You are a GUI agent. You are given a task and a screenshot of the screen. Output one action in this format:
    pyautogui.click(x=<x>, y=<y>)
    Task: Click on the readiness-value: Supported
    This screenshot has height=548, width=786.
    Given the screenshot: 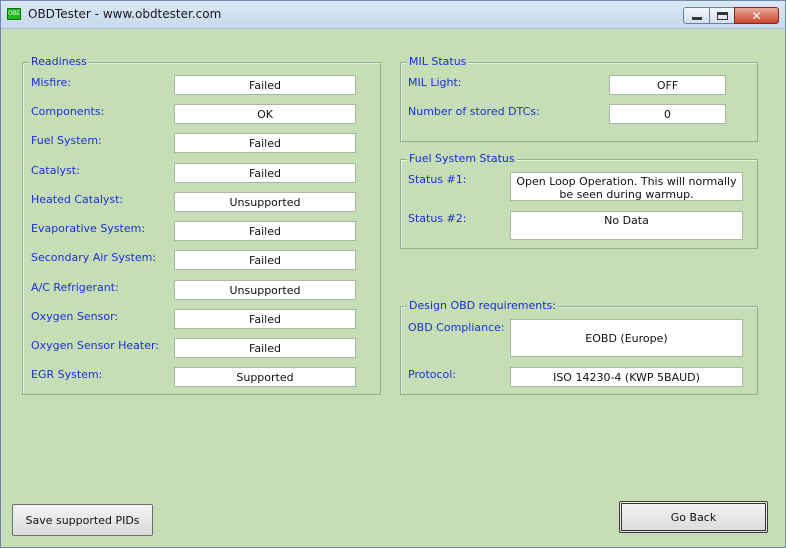 What is the action you would take?
    pyautogui.click(x=265, y=377)
    